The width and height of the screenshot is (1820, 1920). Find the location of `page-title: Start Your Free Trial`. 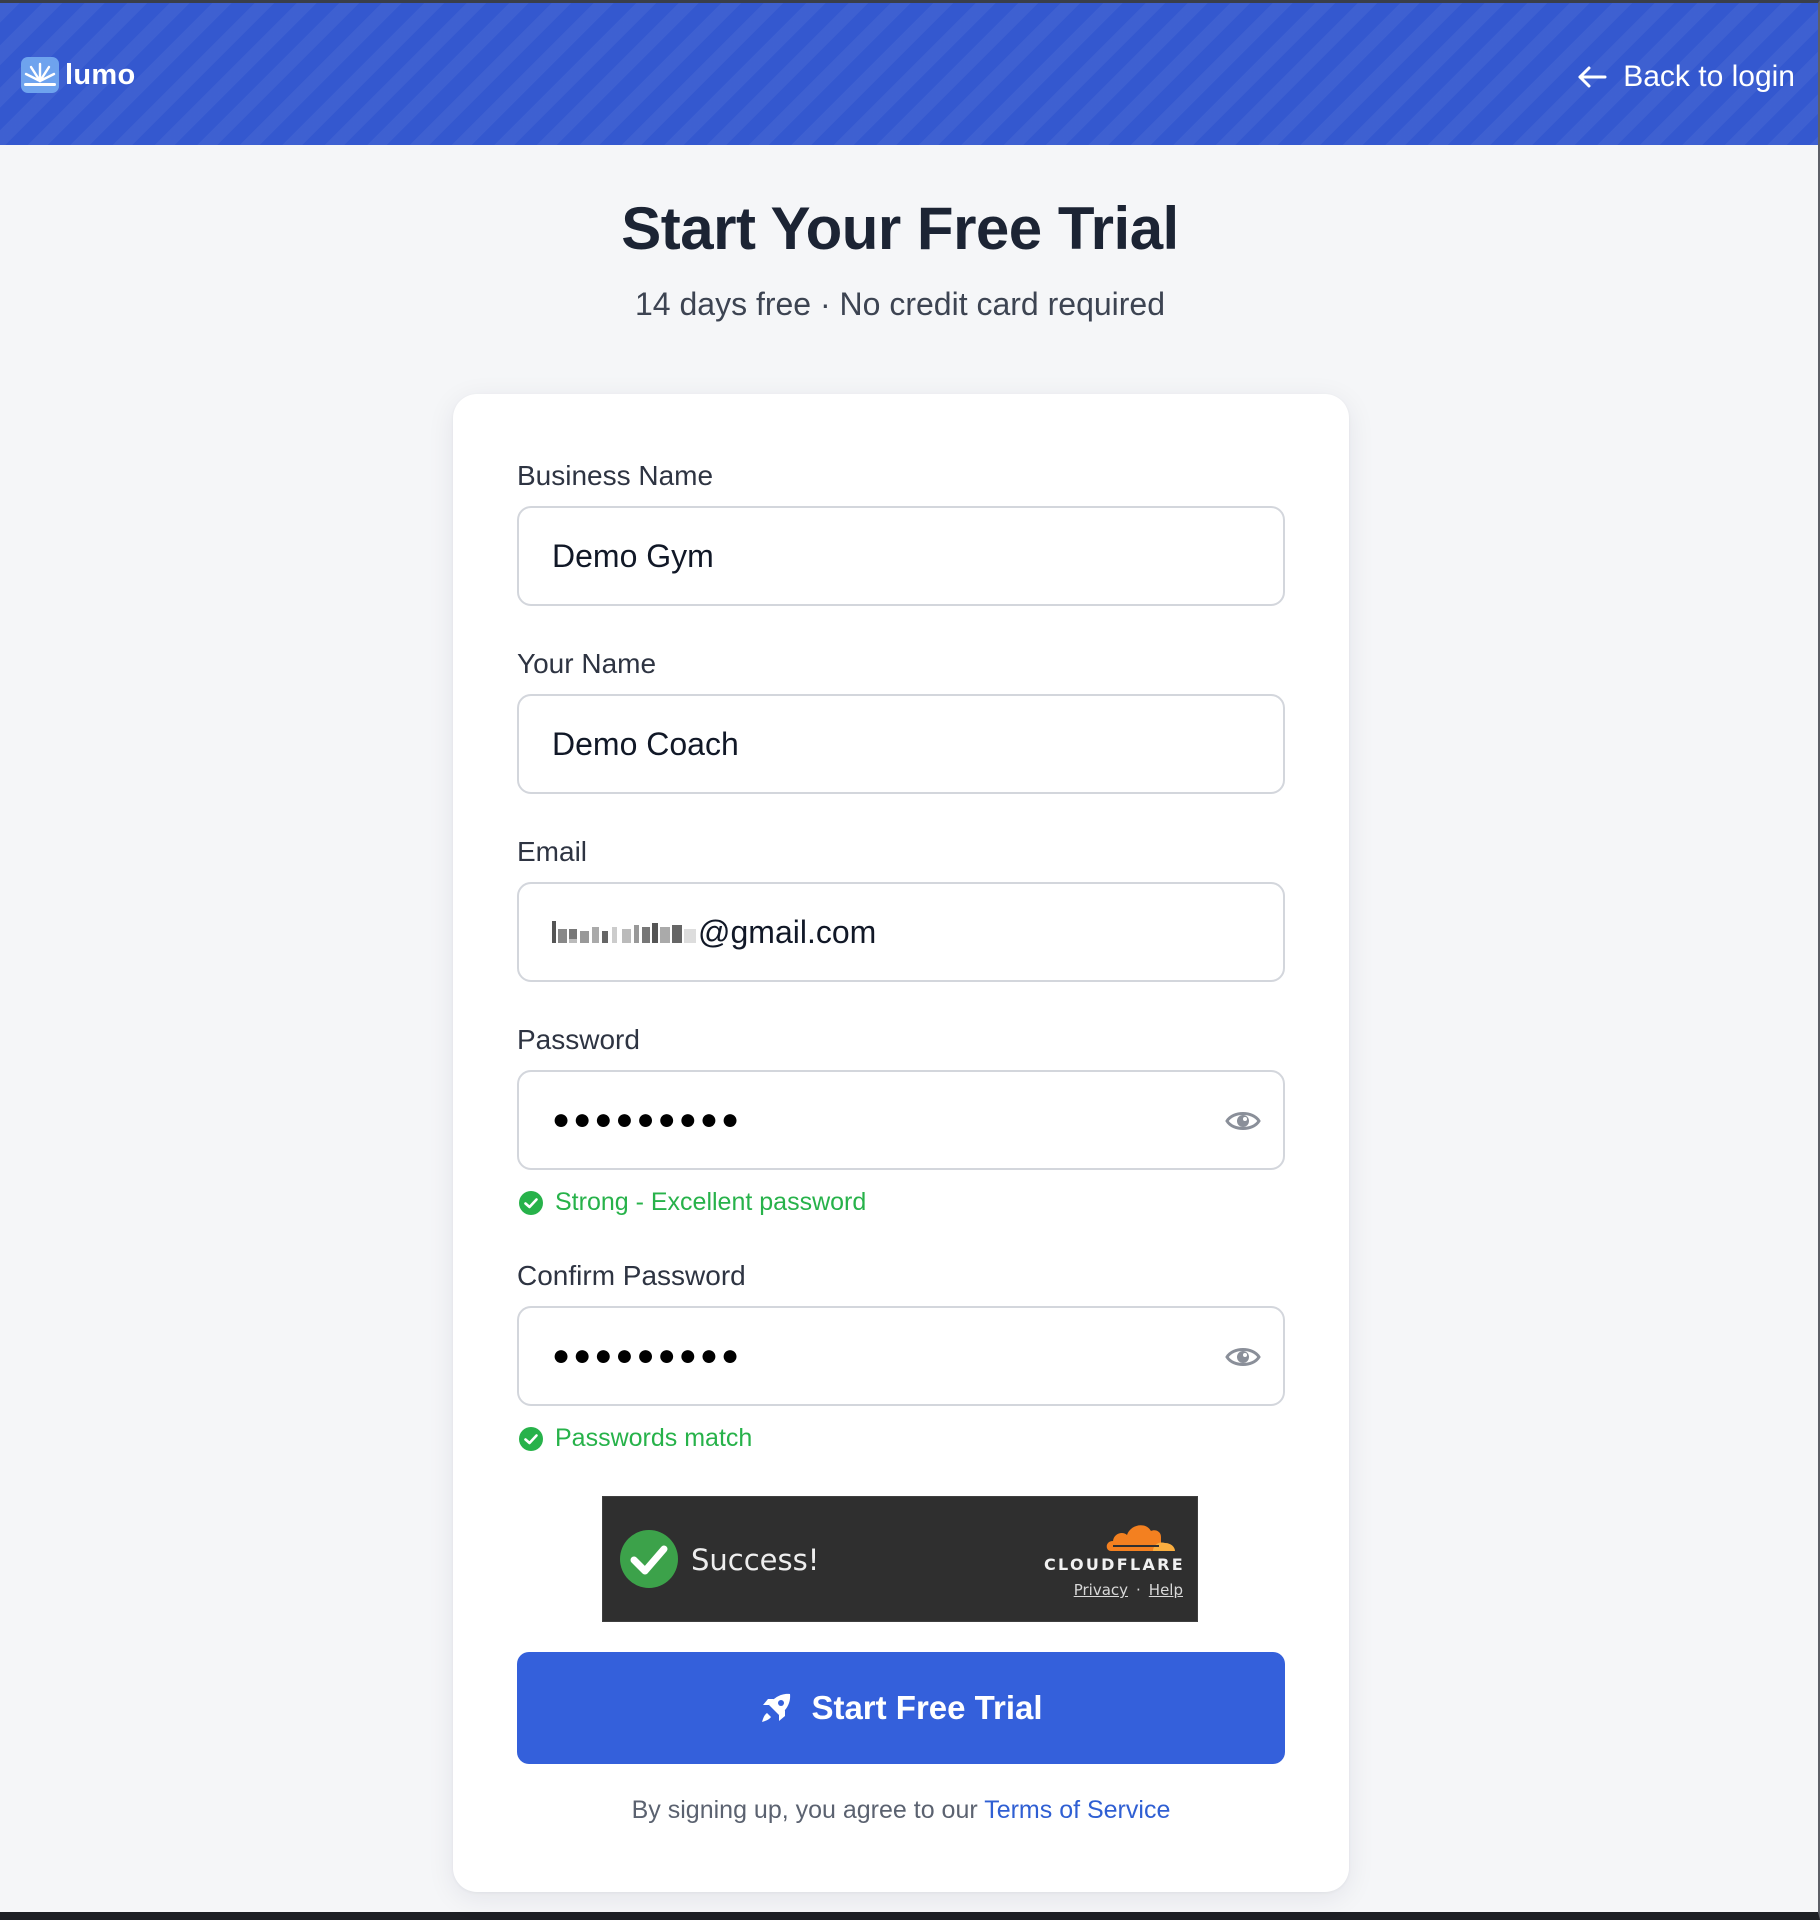

page-title: Start Your Free Trial is located at coordinates (900, 228).